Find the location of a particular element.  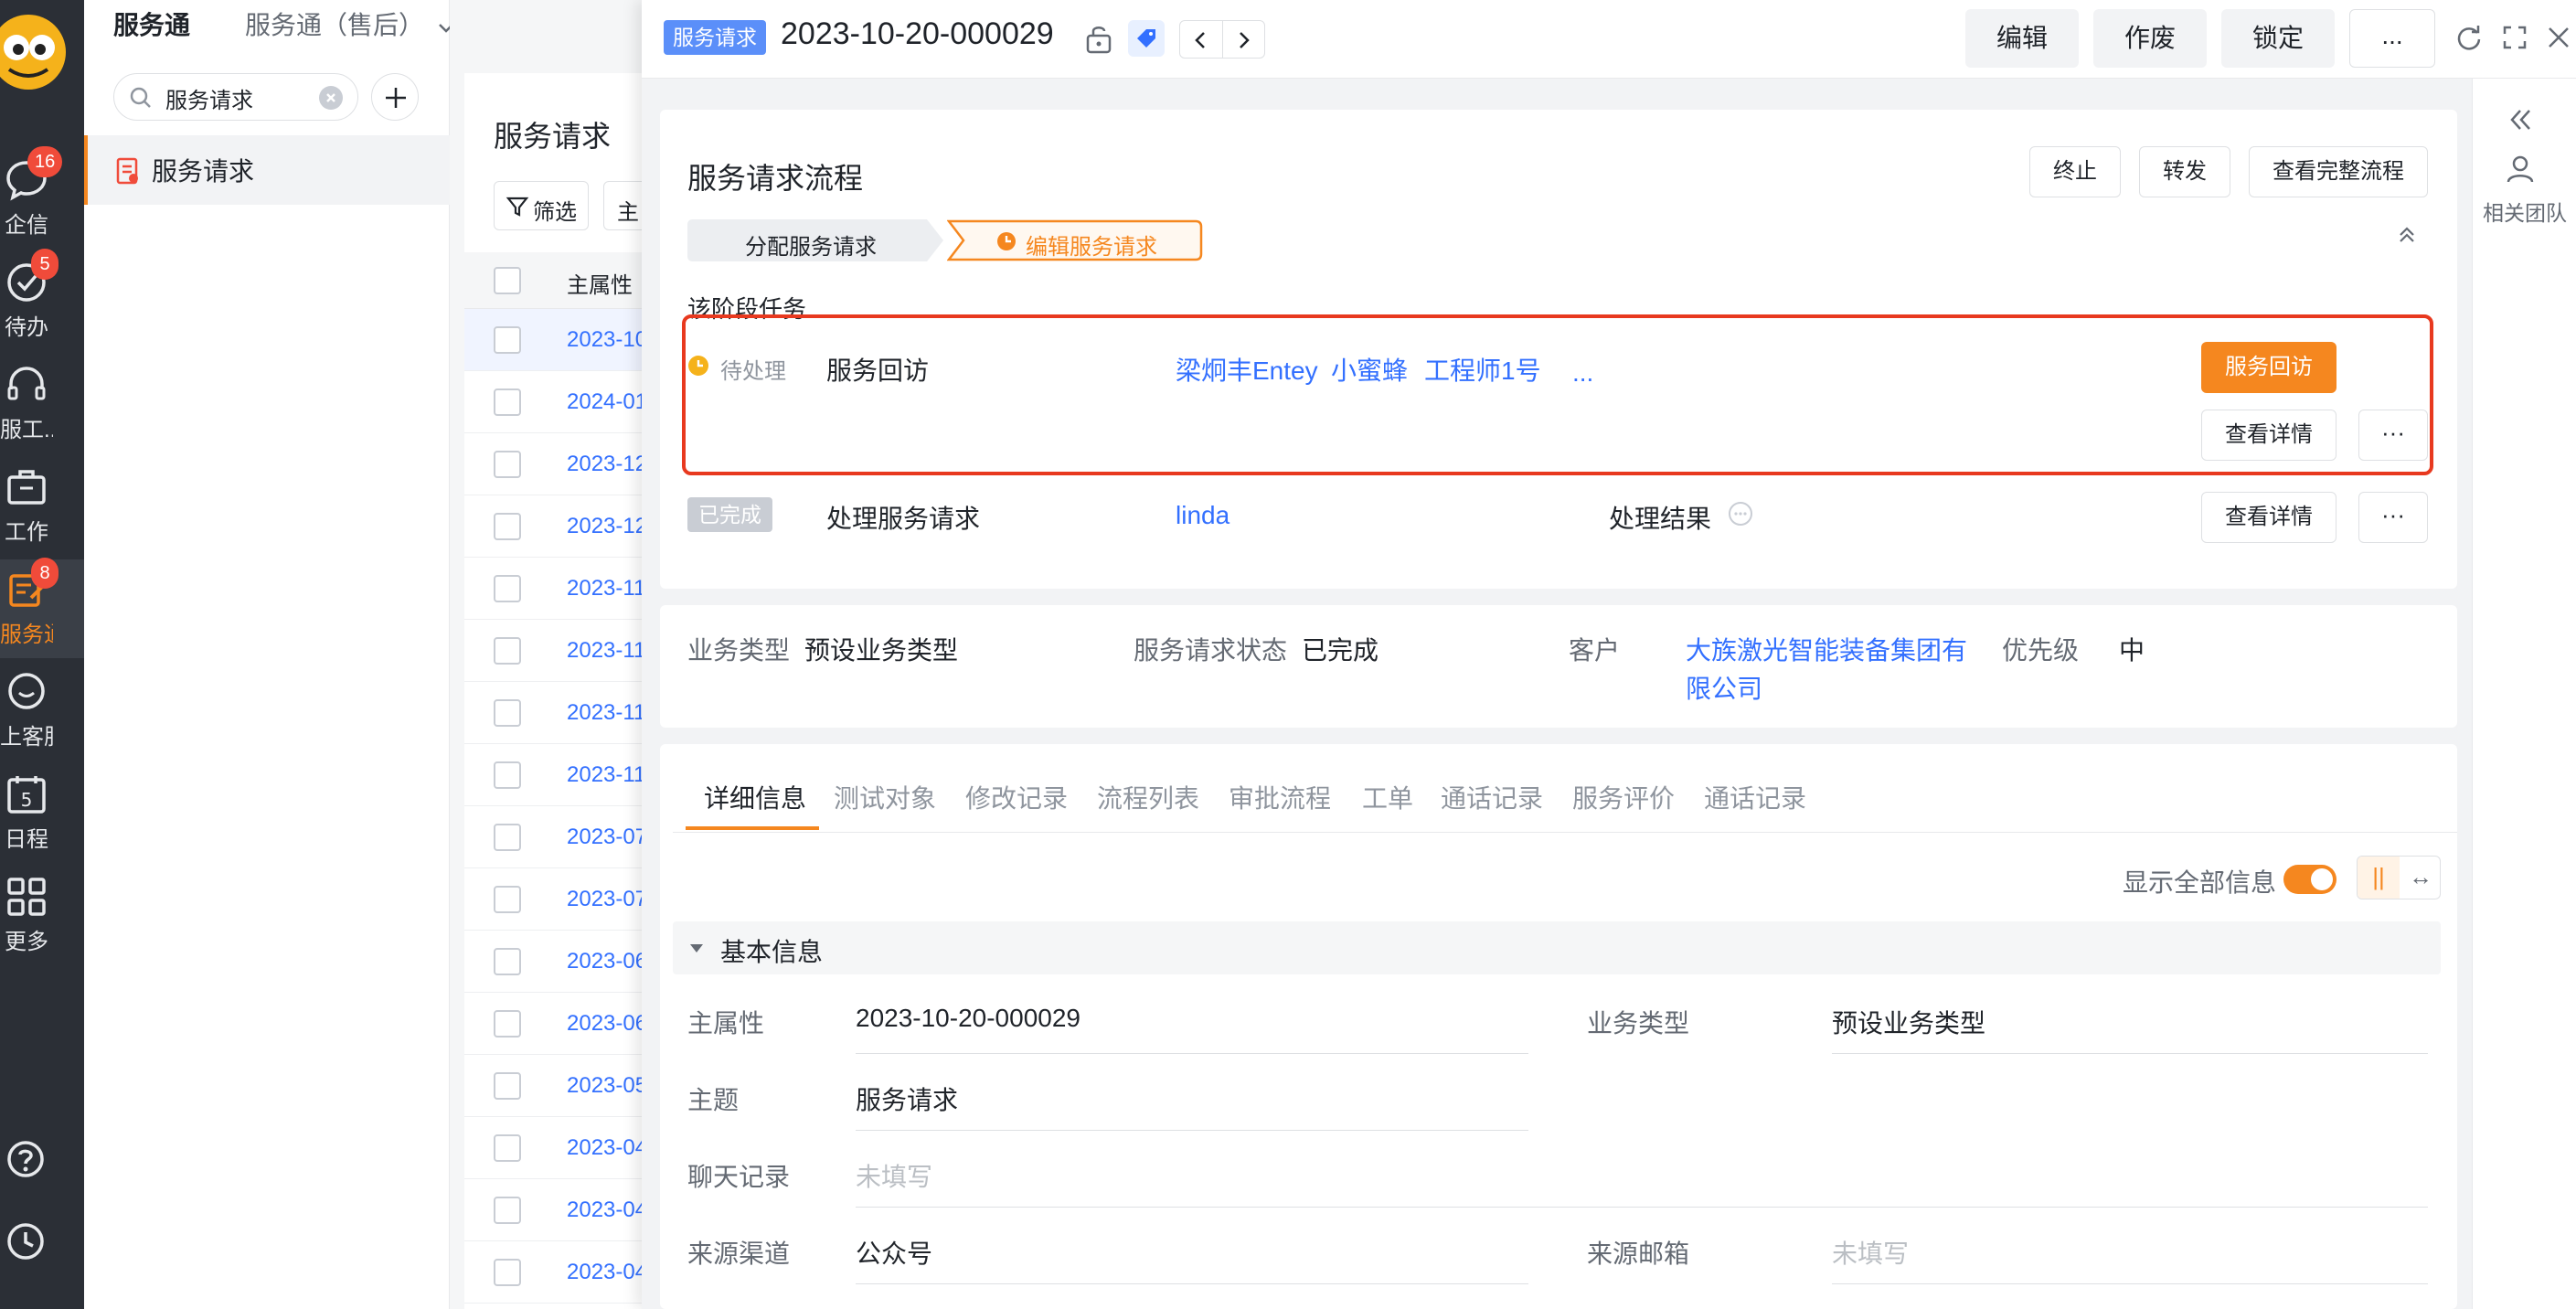

stretch-icon: ↔ is located at coordinates (2420, 878).